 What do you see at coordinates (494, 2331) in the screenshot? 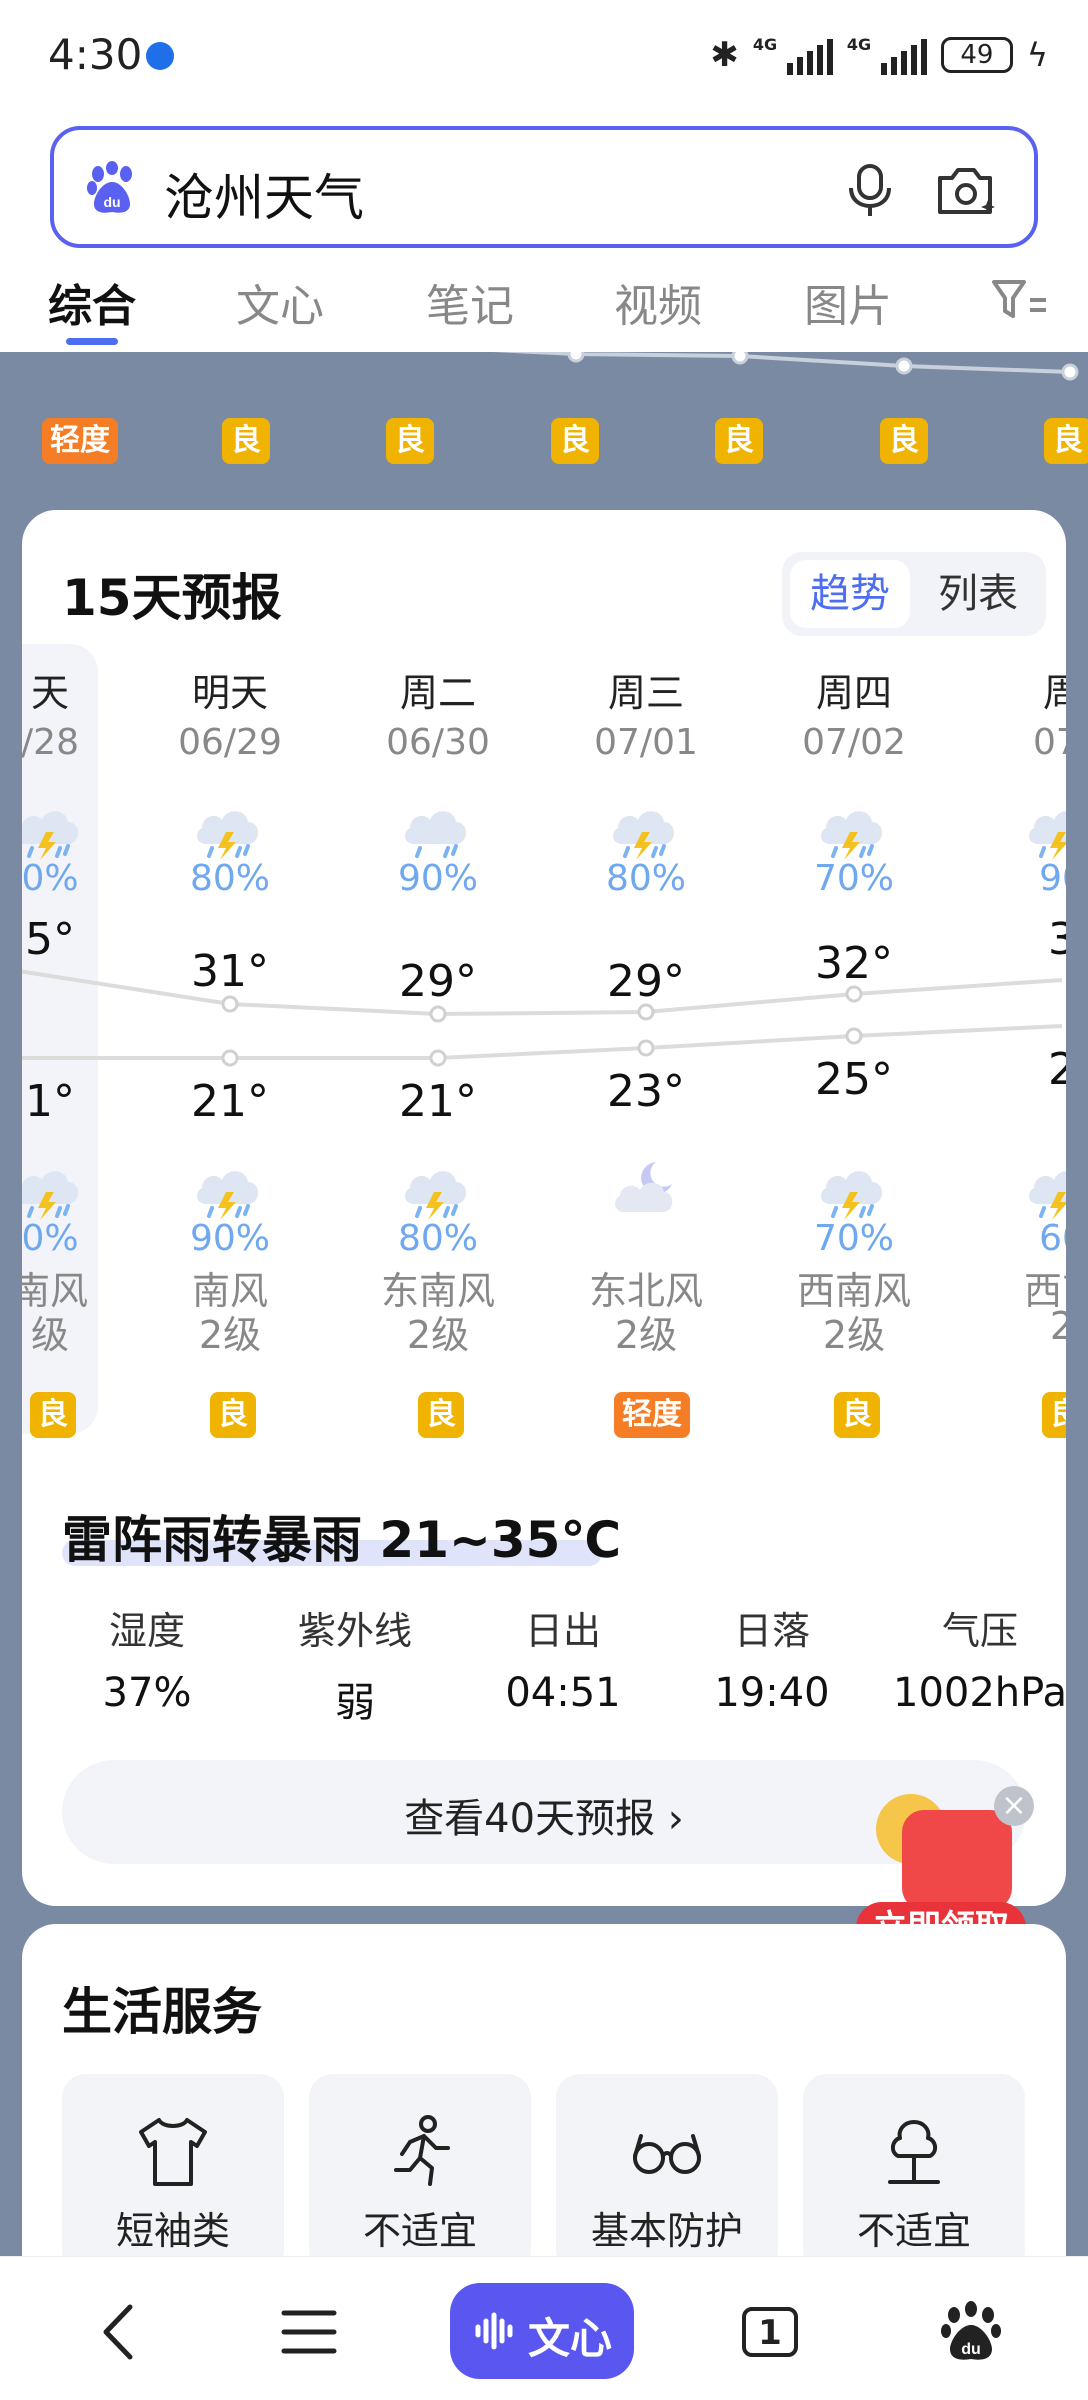
I see `voice-wave-icon` at bounding box center [494, 2331].